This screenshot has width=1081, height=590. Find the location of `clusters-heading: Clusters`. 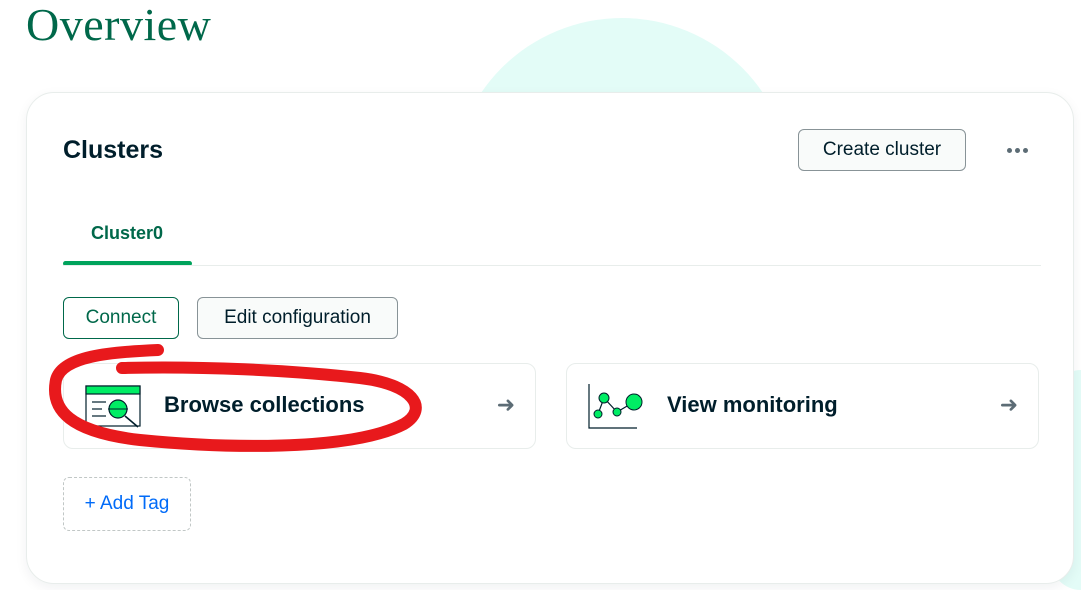

clusters-heading: Clusters is located at coordinates (113, 150).